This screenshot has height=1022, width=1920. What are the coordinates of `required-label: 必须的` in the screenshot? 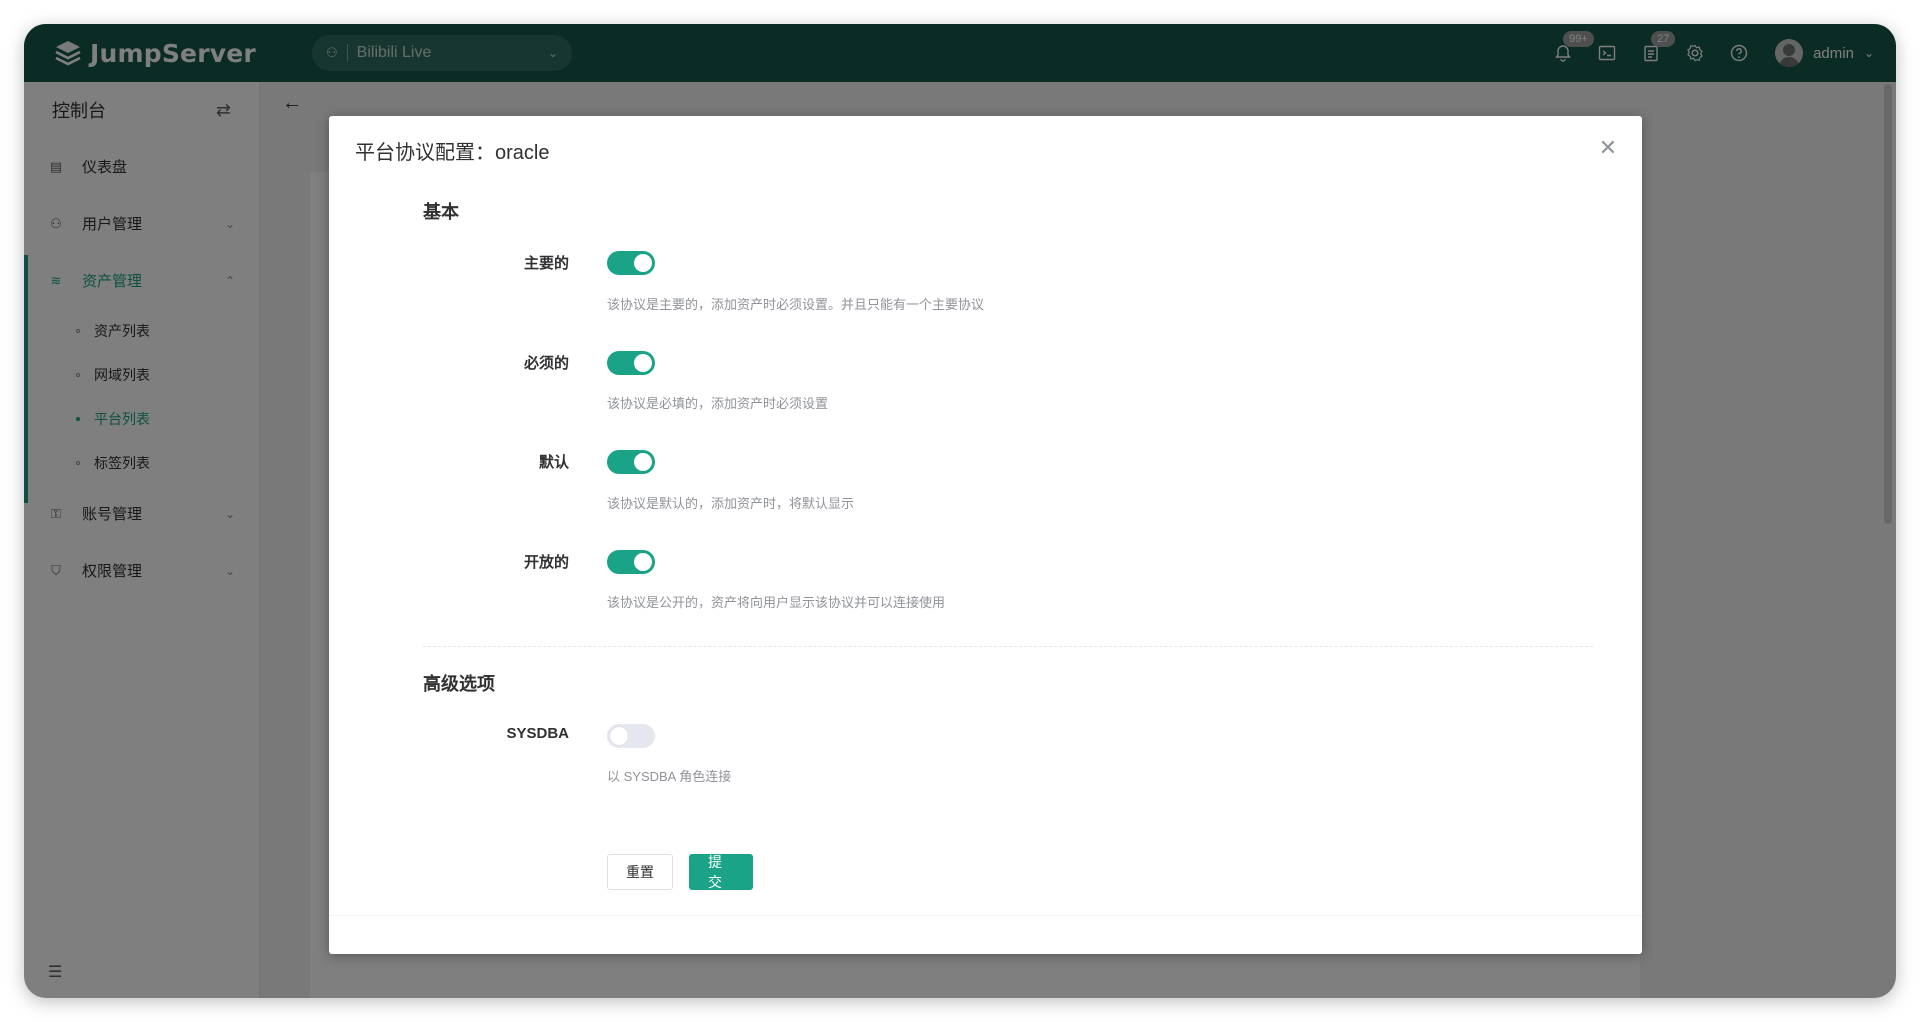 It's located at (546, 363).